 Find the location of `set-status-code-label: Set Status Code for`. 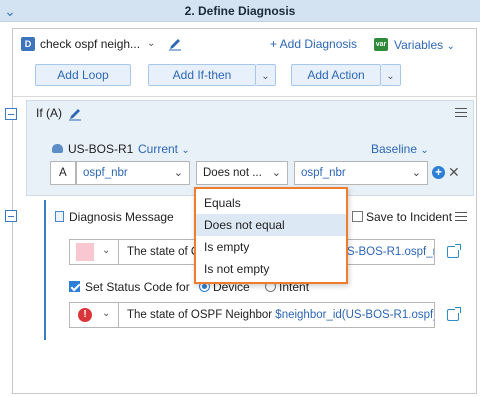

set-status-code-label: Set Status Code for is located at coordinates (137, 287).